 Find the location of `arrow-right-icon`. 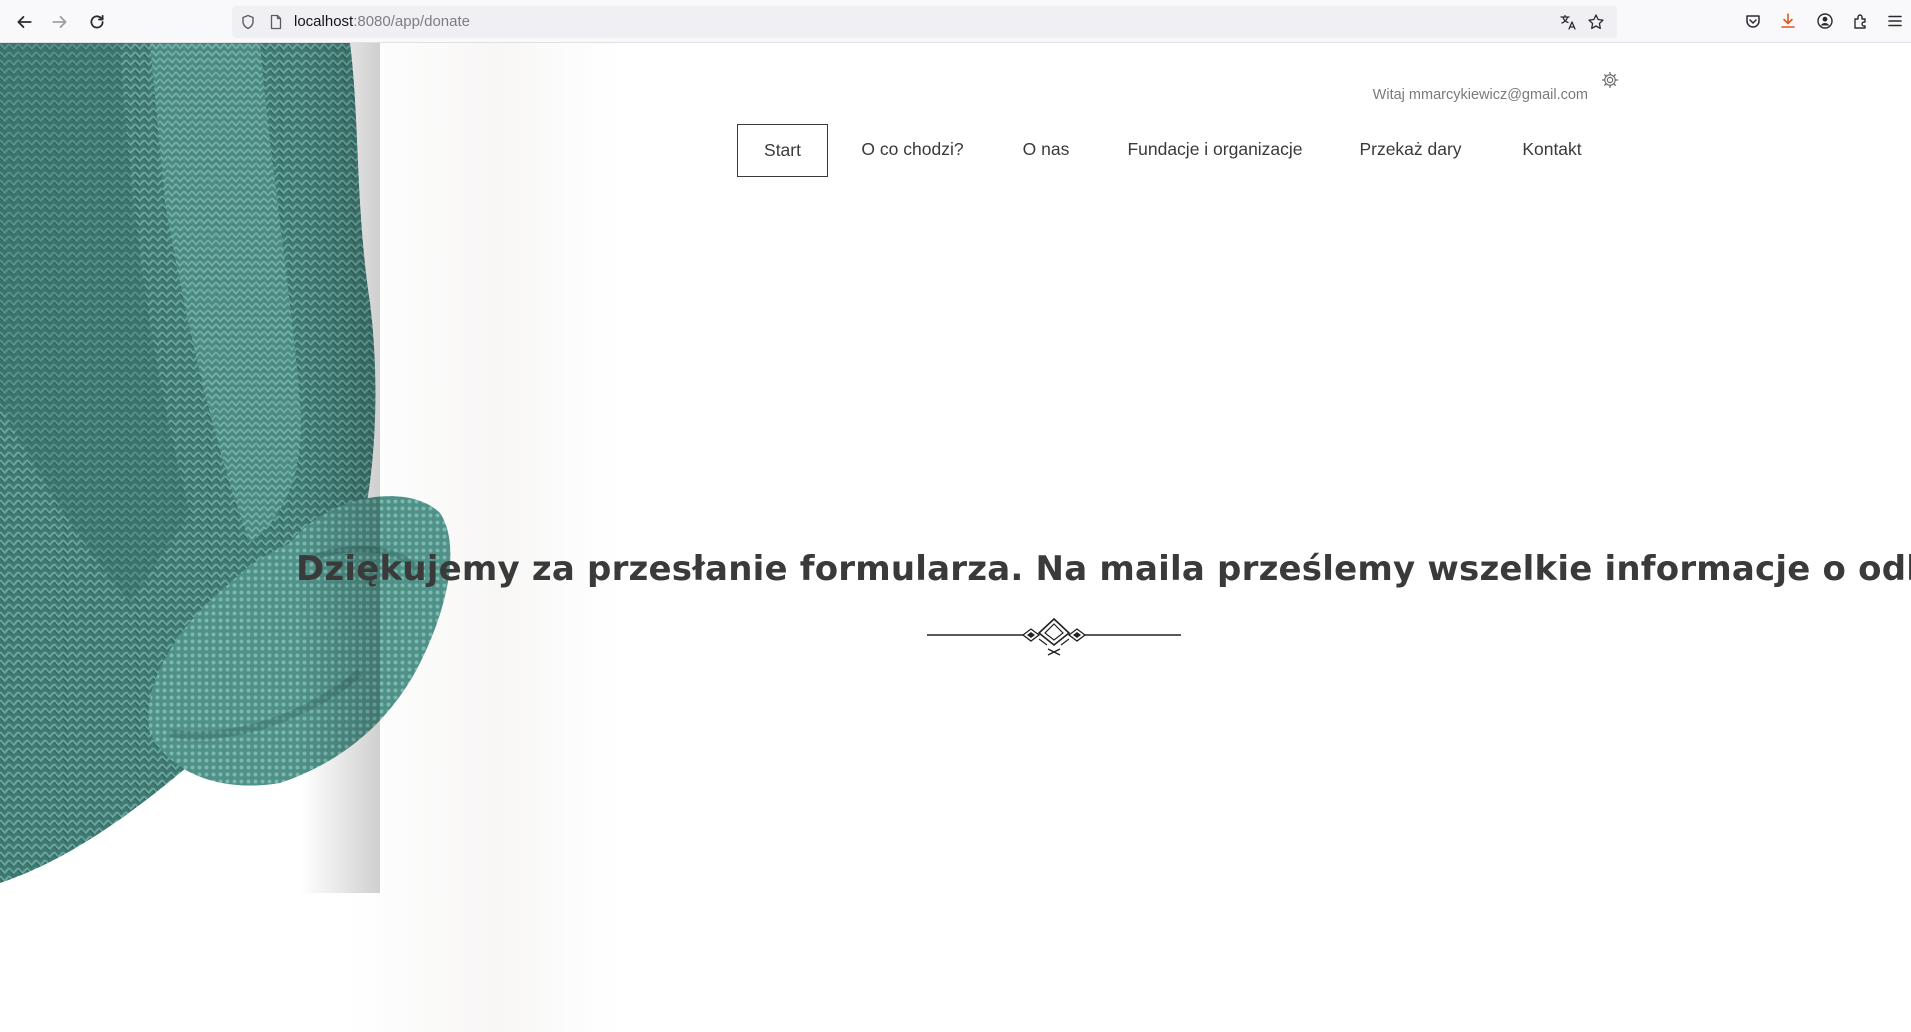

arrow-right-icon is located at coordinates (59, 22).